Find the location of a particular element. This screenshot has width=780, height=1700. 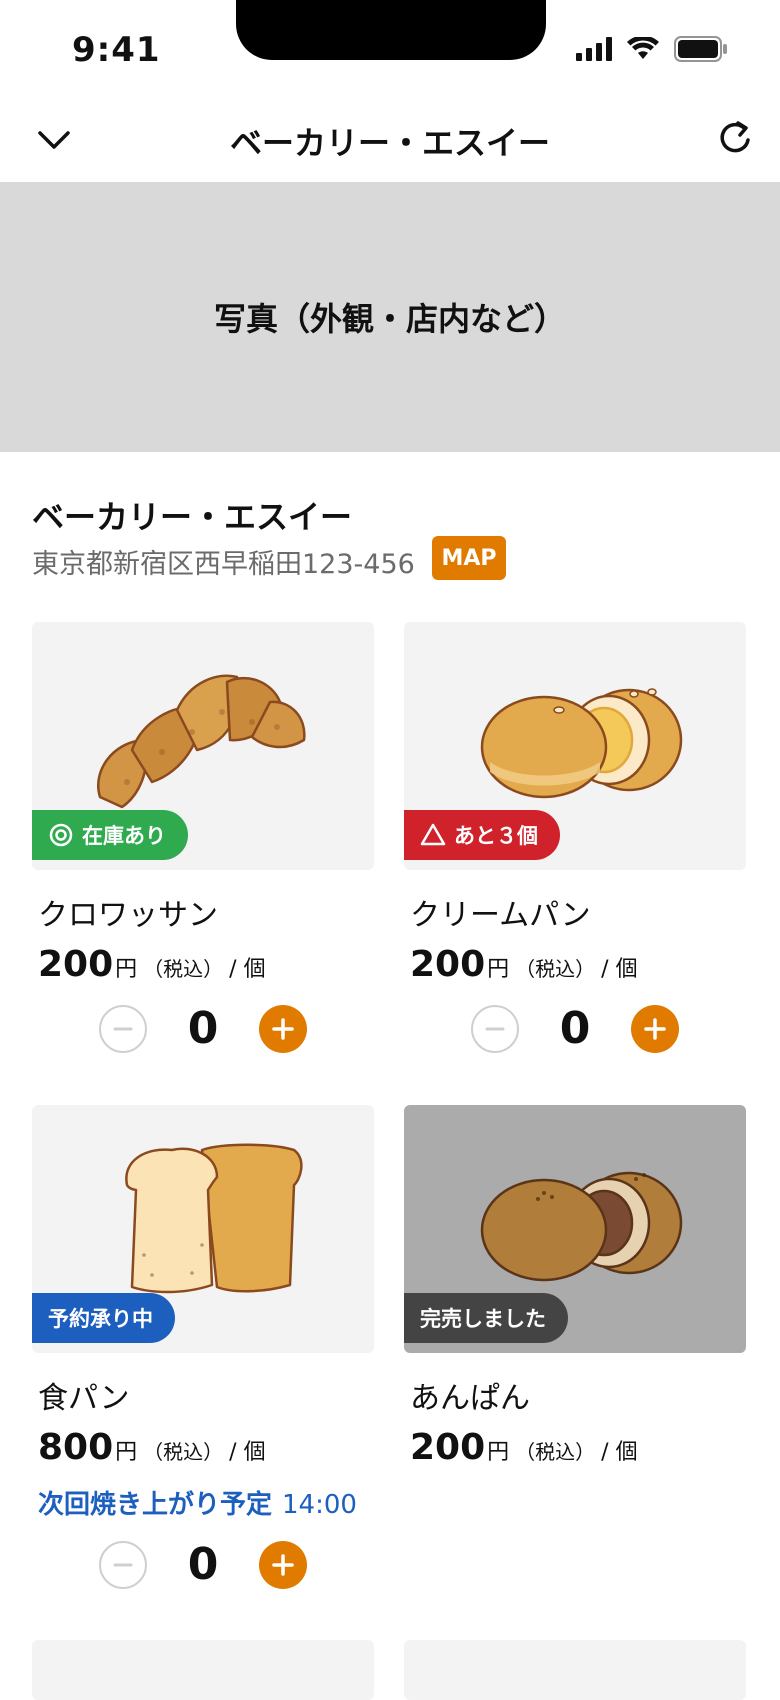

map-button: MAP is located at coordinates (469, 558).